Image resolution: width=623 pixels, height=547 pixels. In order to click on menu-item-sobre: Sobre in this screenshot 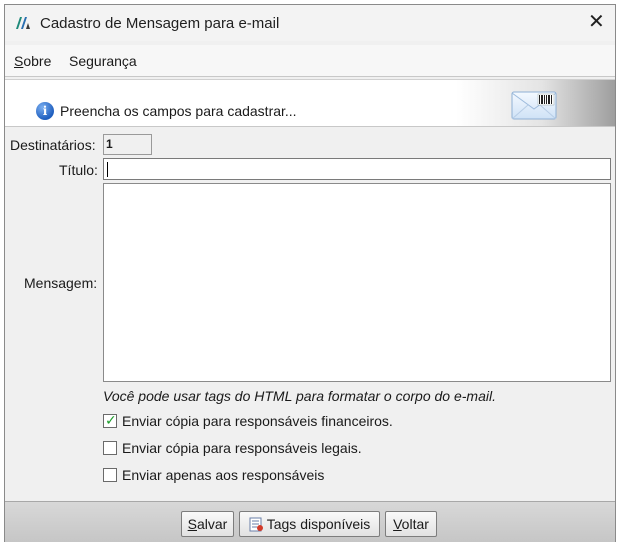, I will do `click(32, 61)`.